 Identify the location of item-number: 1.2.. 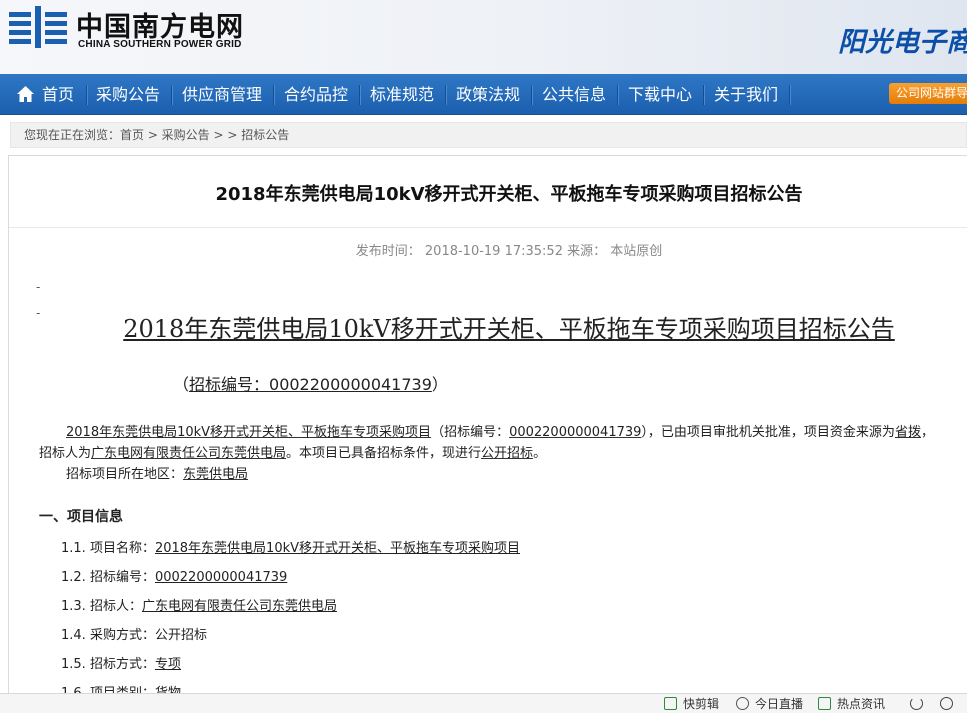
(73, 577).